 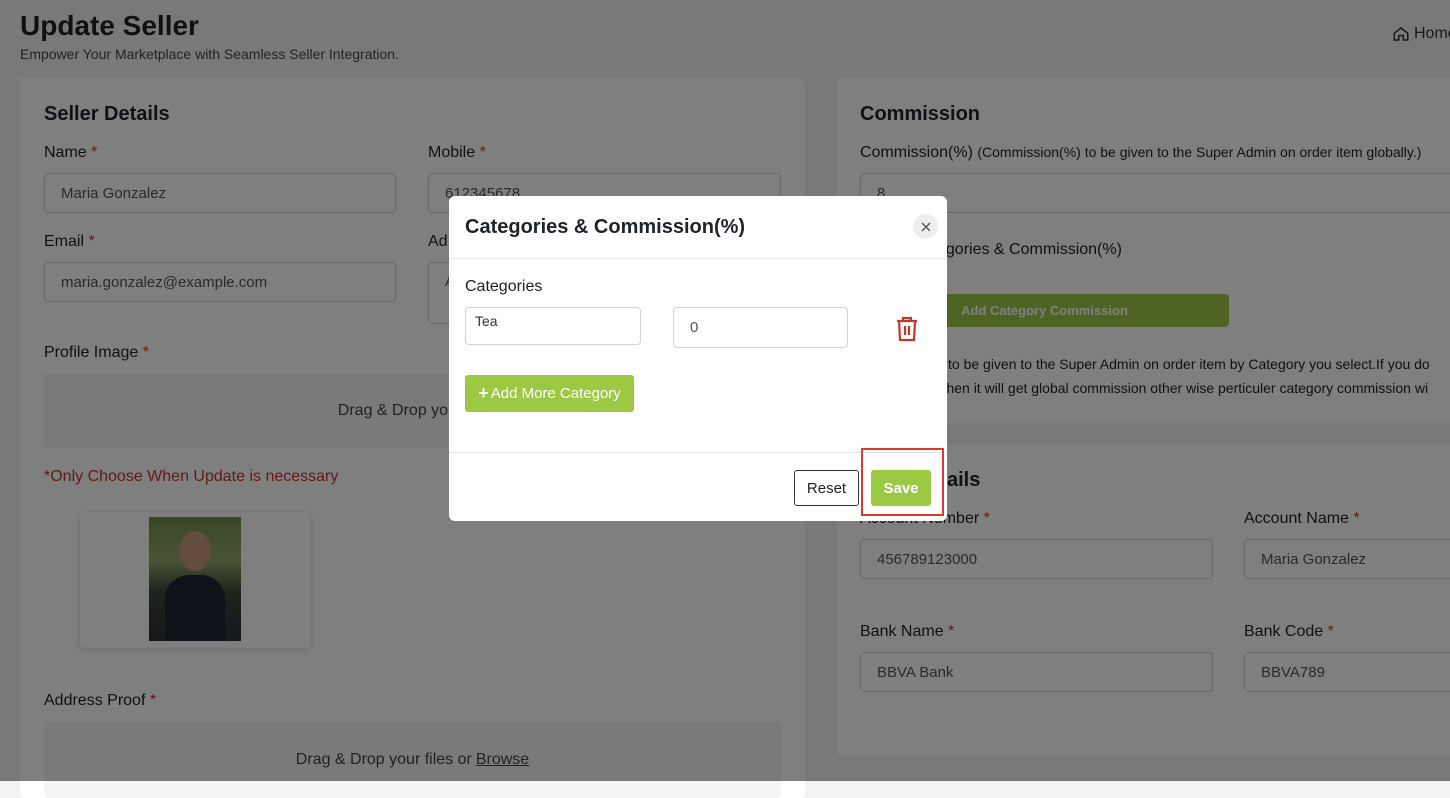 I want to click on modal-close-button, so click(x=925, y=226).